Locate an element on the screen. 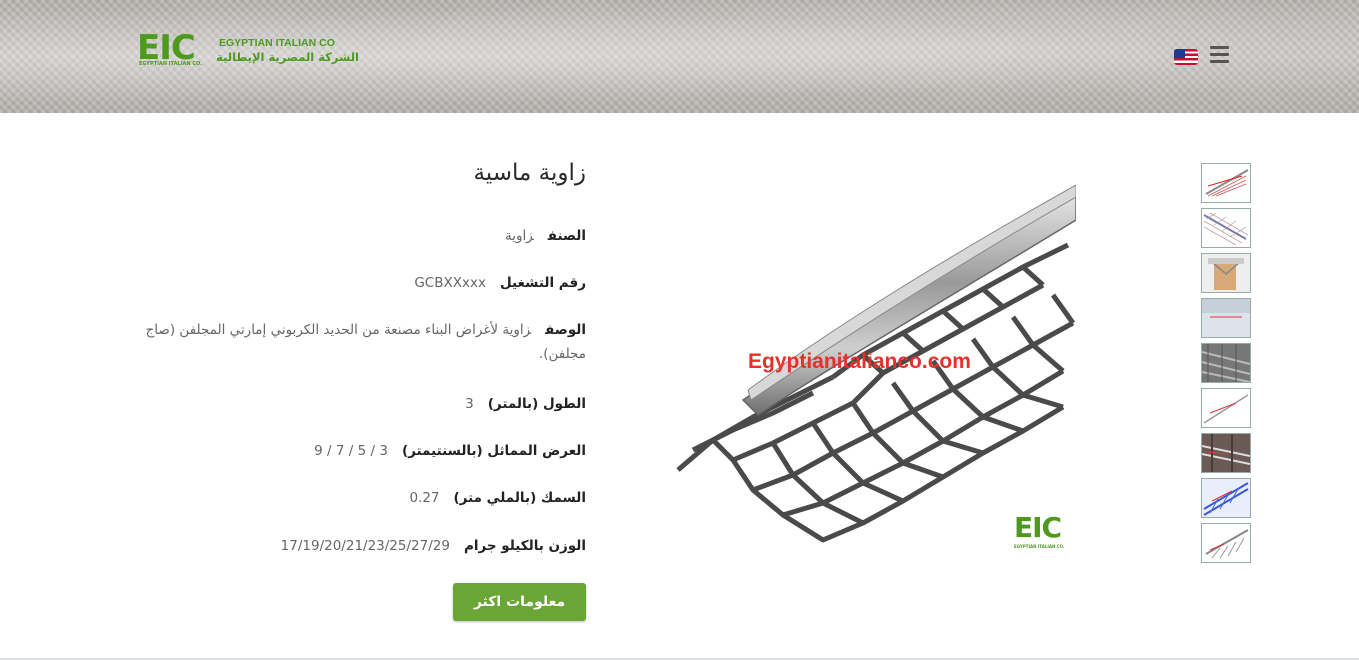  logo-mark: EIC EGYPTIAN ITALIAN CO. is located at coordinates (172, 49).